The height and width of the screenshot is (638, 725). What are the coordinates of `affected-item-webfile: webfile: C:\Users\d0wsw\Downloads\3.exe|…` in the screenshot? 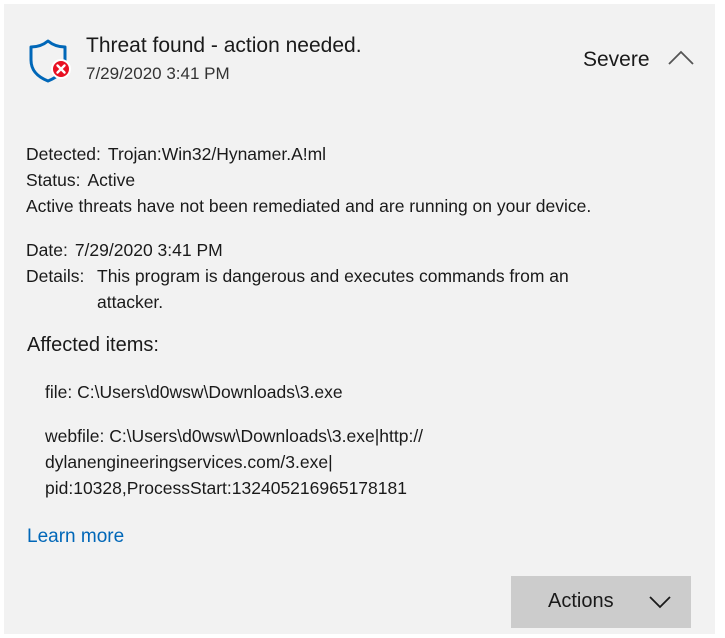 It's located at (305, 462).